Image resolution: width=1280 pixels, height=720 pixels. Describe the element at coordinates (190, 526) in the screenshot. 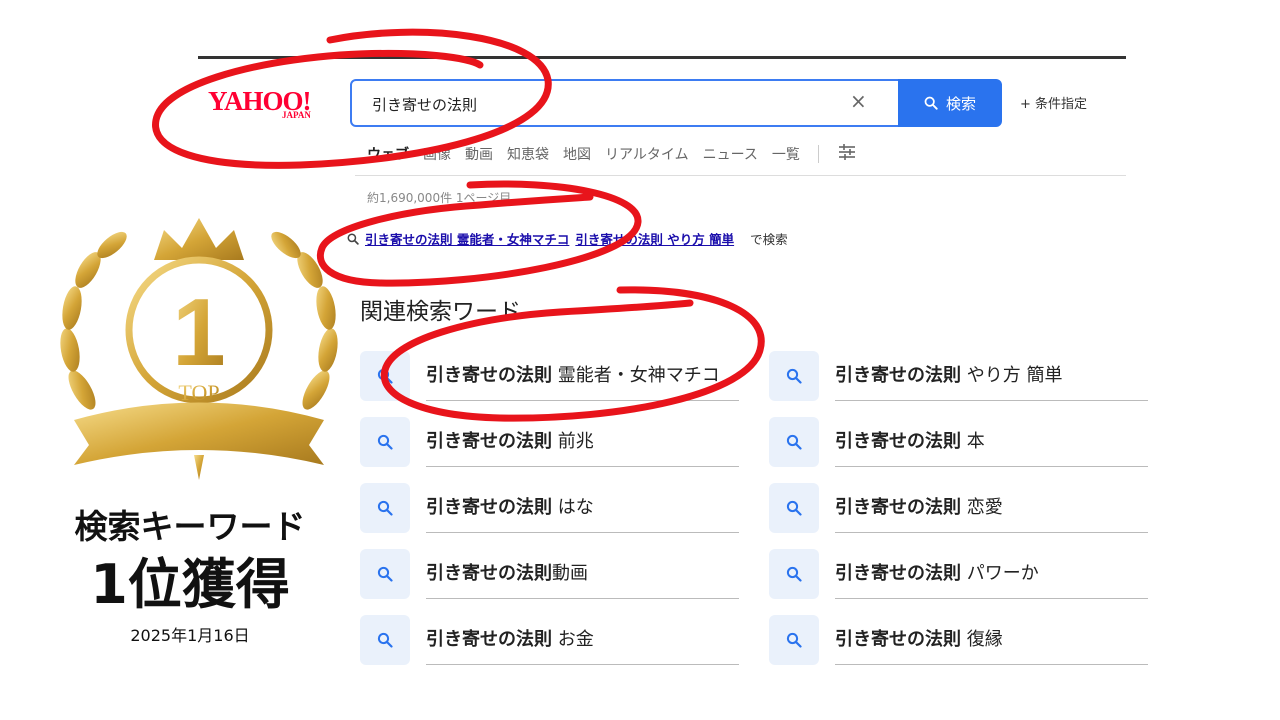

I see `award-title: 検索キーワード` at that location.